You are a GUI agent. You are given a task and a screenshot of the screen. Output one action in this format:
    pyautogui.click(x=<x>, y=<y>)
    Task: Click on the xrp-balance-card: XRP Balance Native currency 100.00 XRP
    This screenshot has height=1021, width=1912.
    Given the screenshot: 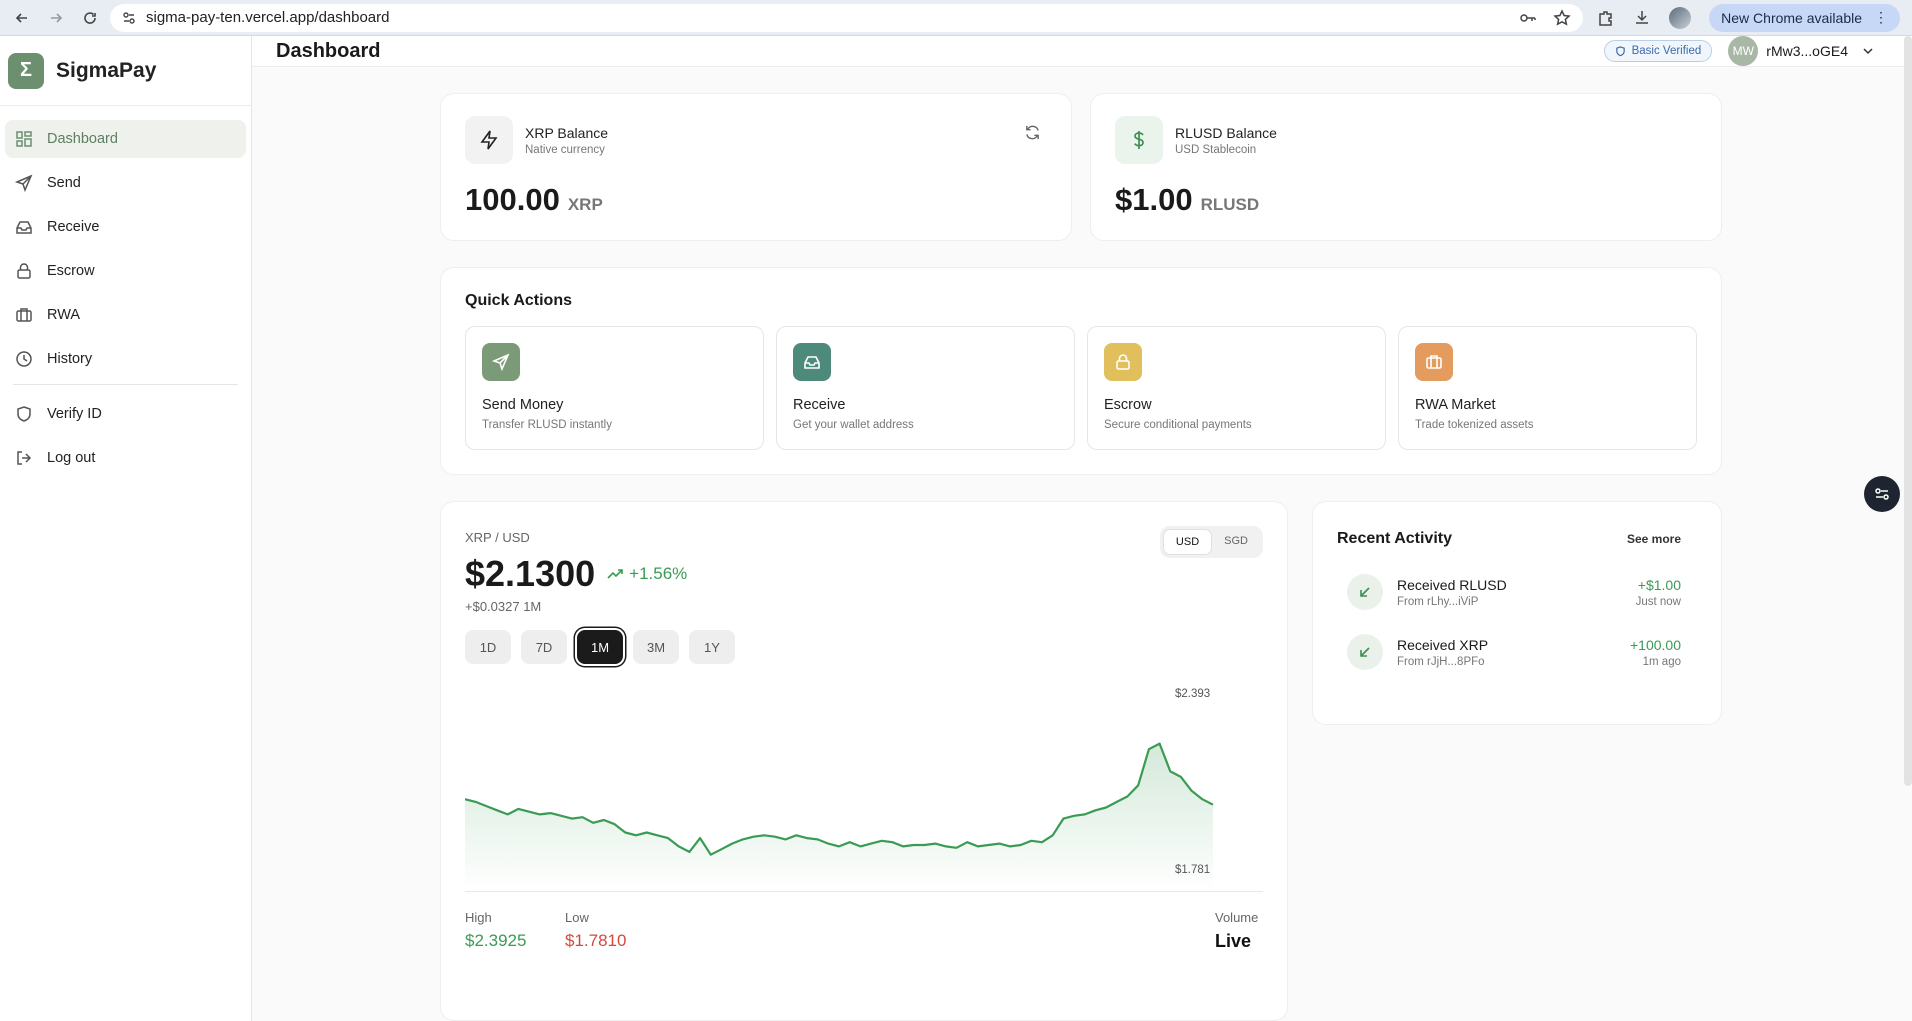 What is the action you would take?
    pyautogui.click(x=756, y=167)
    